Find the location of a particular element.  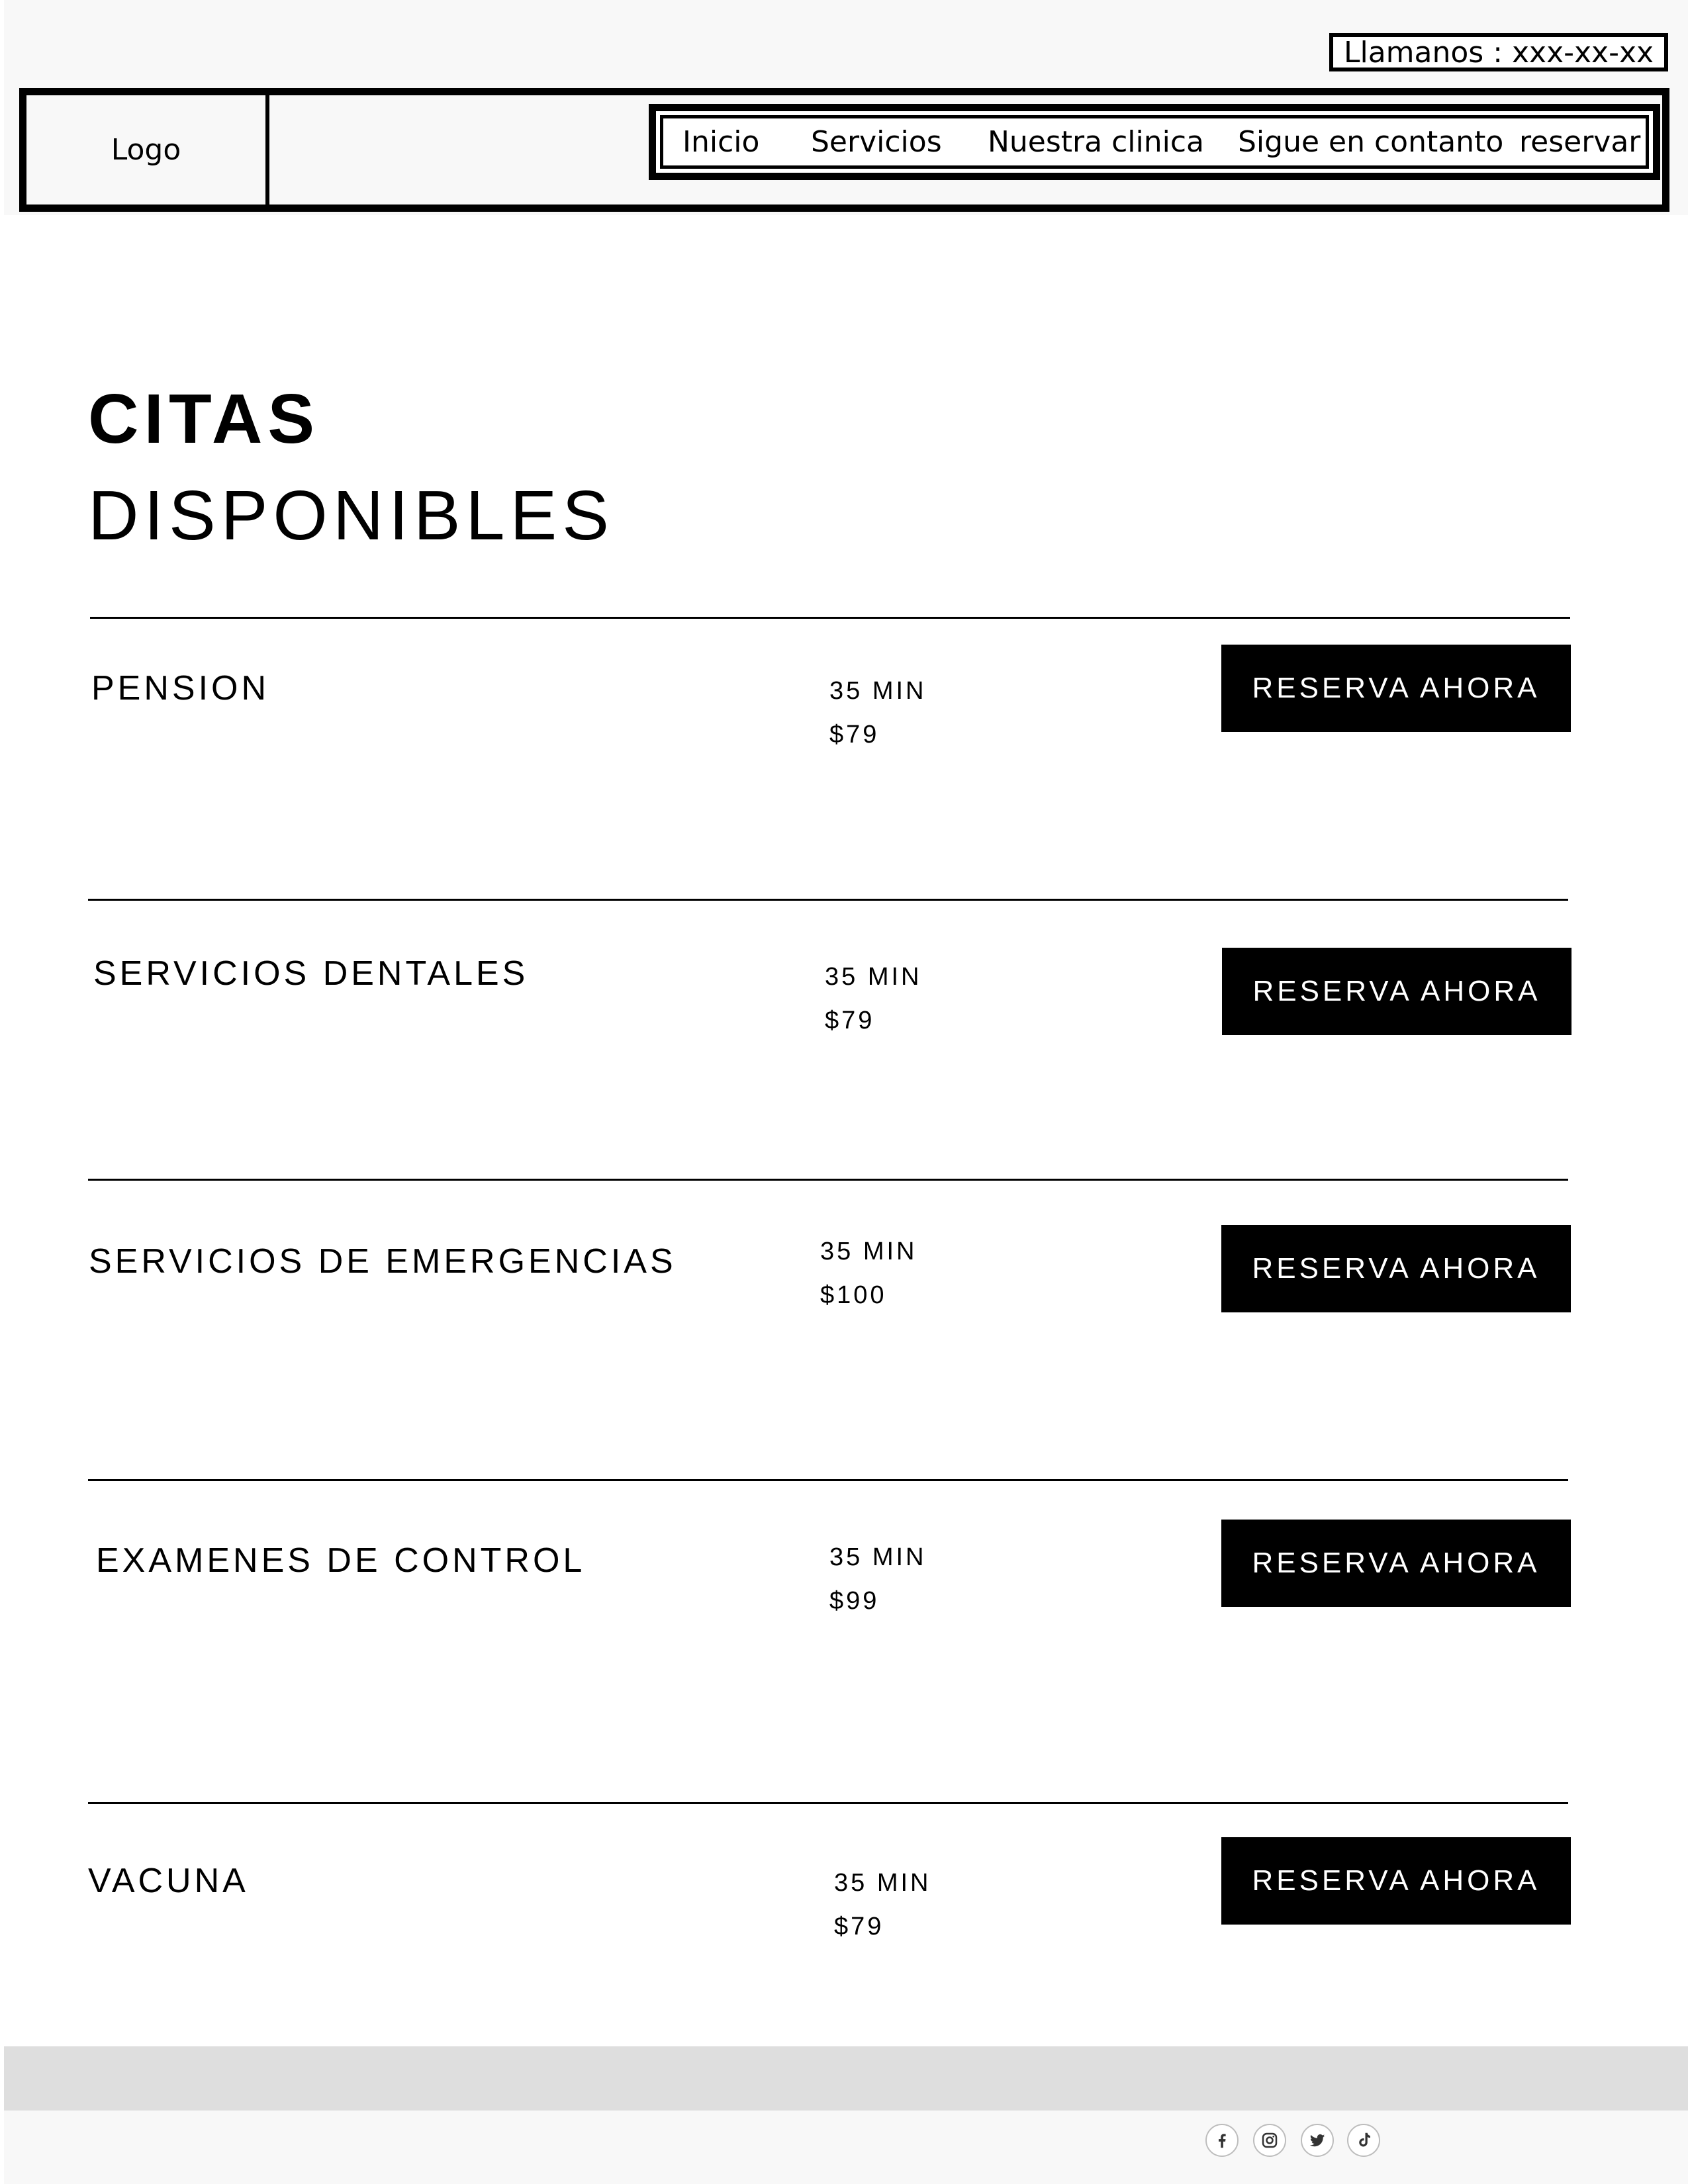

page-title-bold: CITAS is located at coordinates (204, 419).